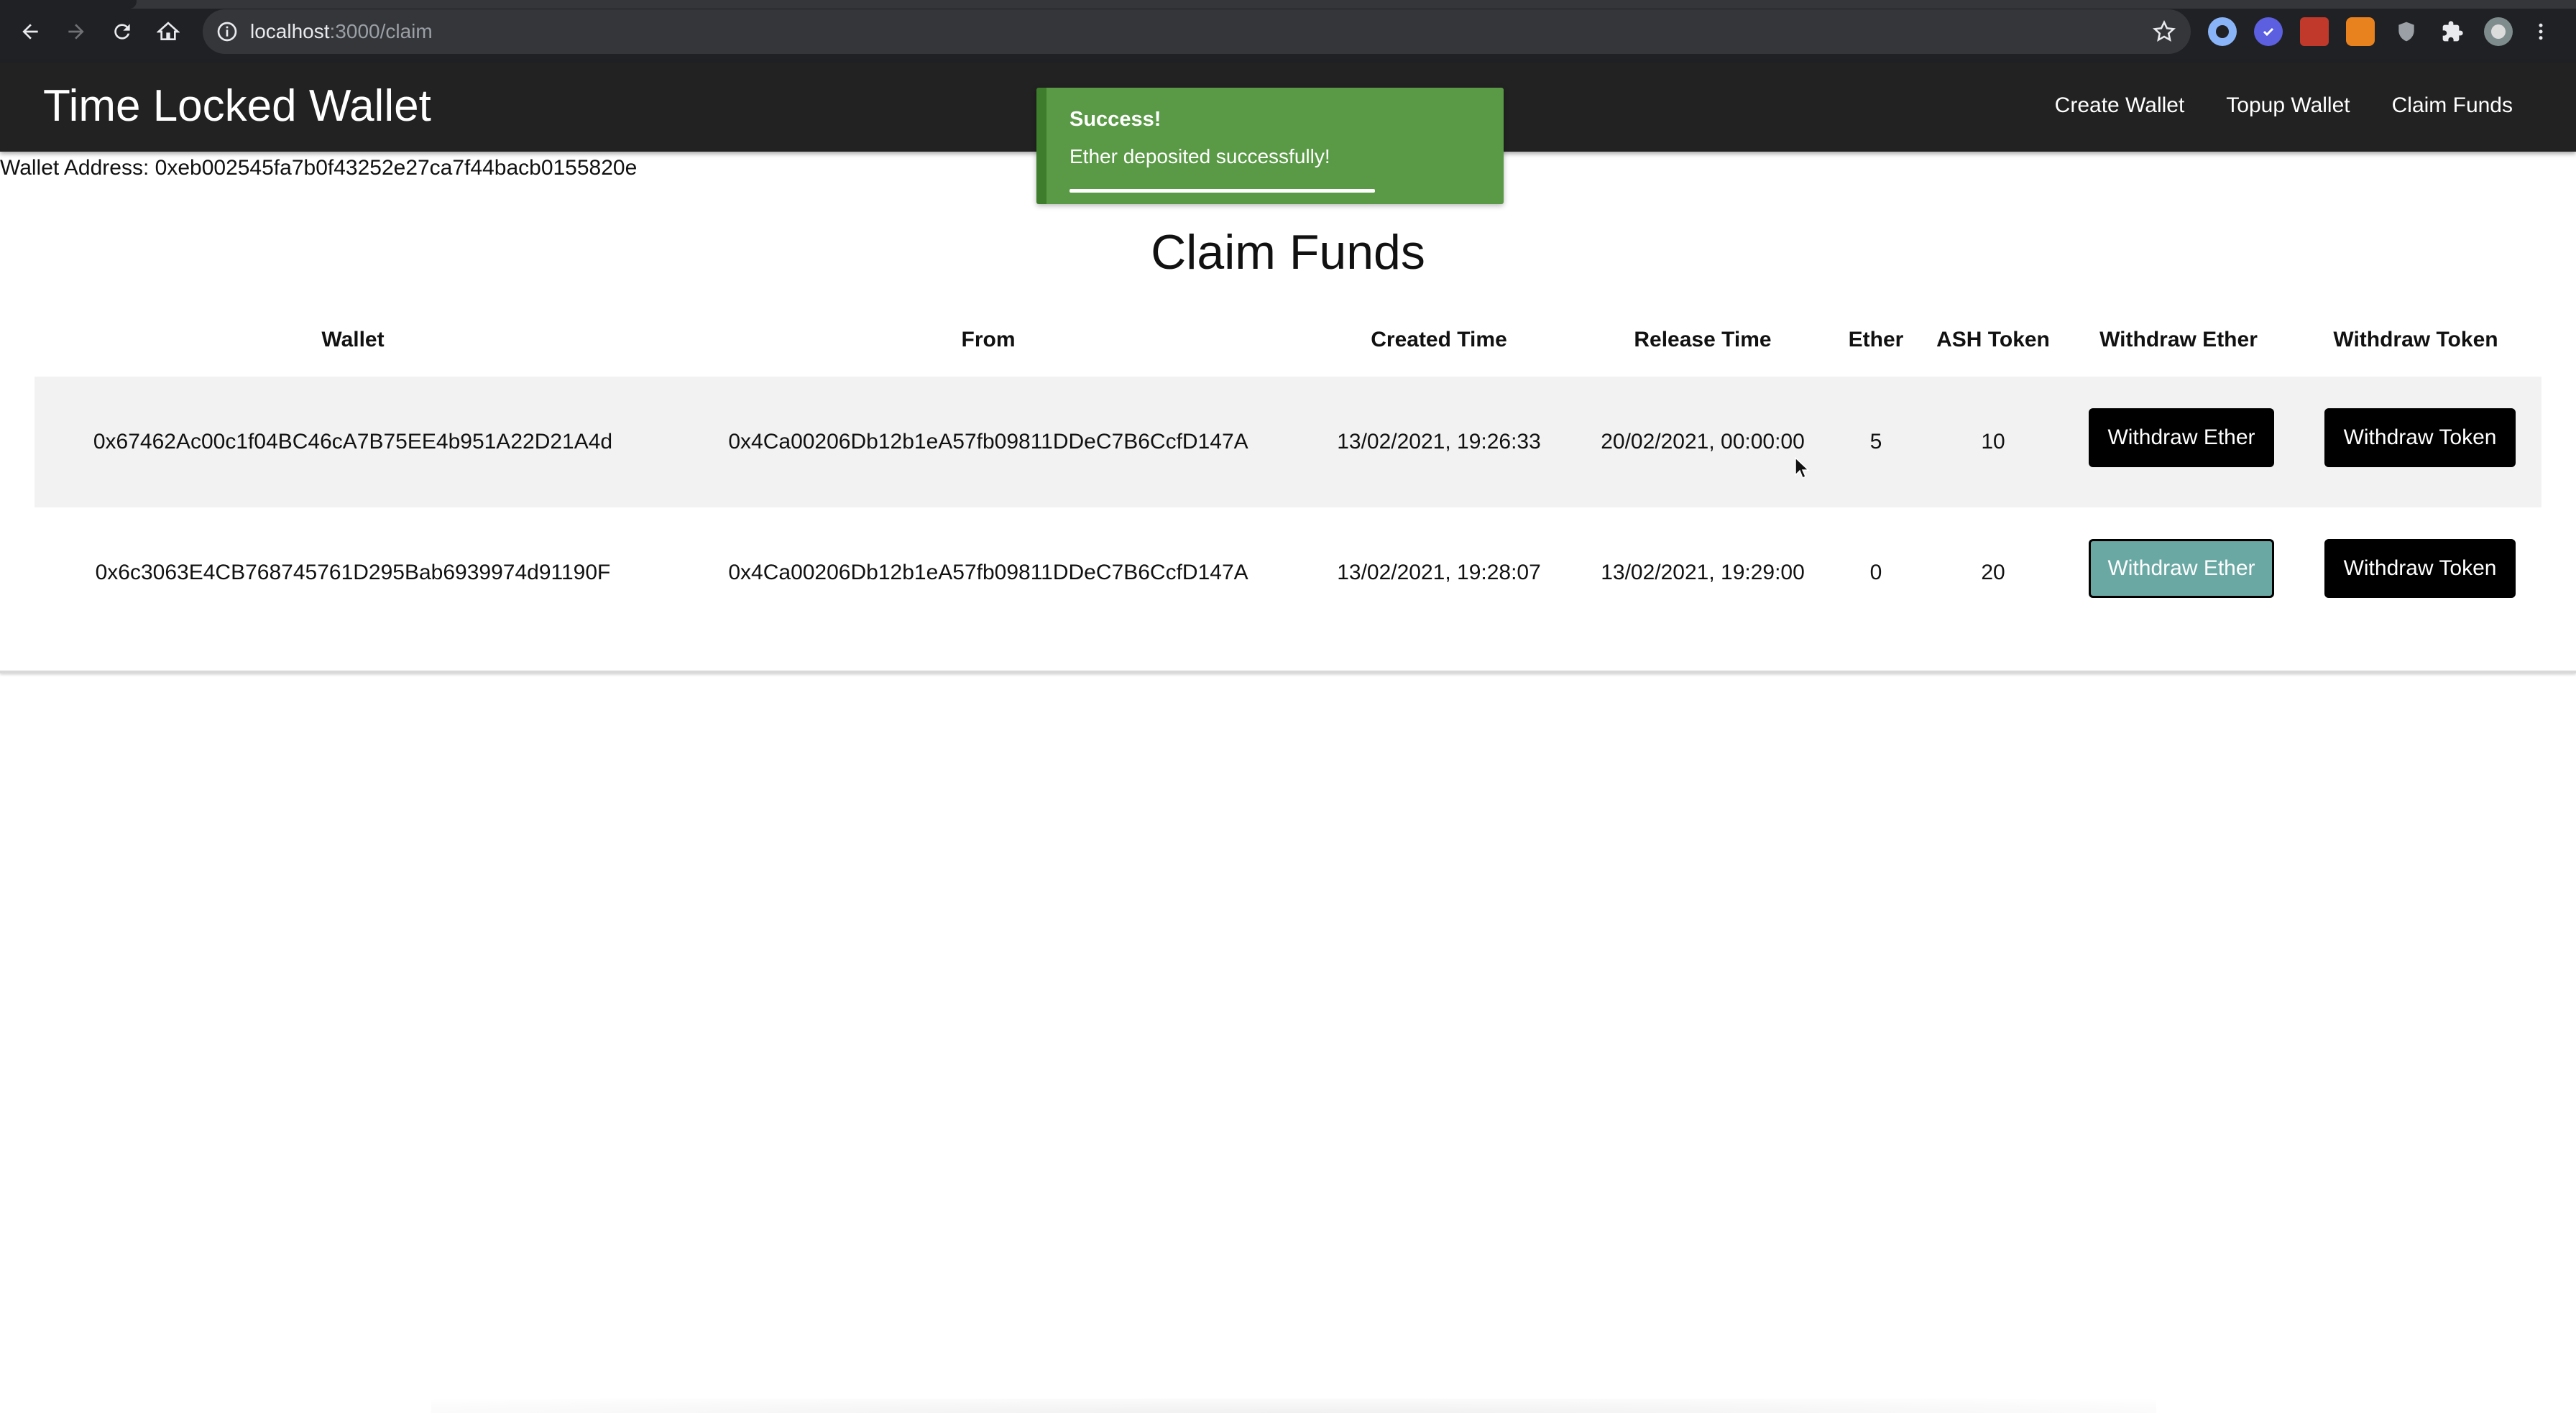 Image resolution: width=2576 pixels, height=1413 pixels. Describe the element at coordinates (237, 107) in the screenshot. I see `brand-title: Time Locked Wallet` at that location.